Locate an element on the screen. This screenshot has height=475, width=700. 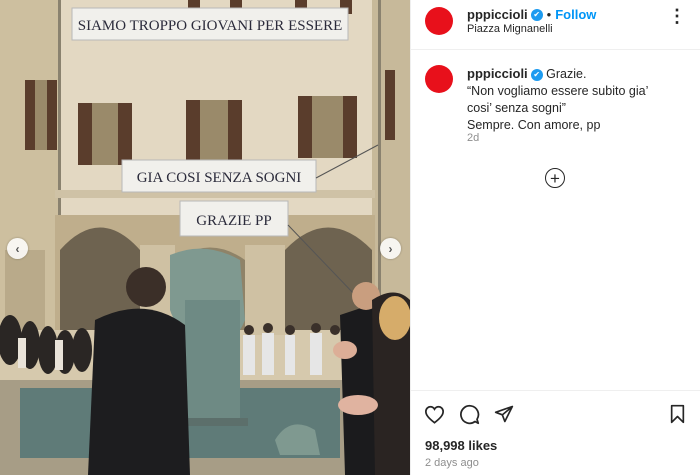
banner-bottom: GRAZIE PP is located at coordinates (233, 221).